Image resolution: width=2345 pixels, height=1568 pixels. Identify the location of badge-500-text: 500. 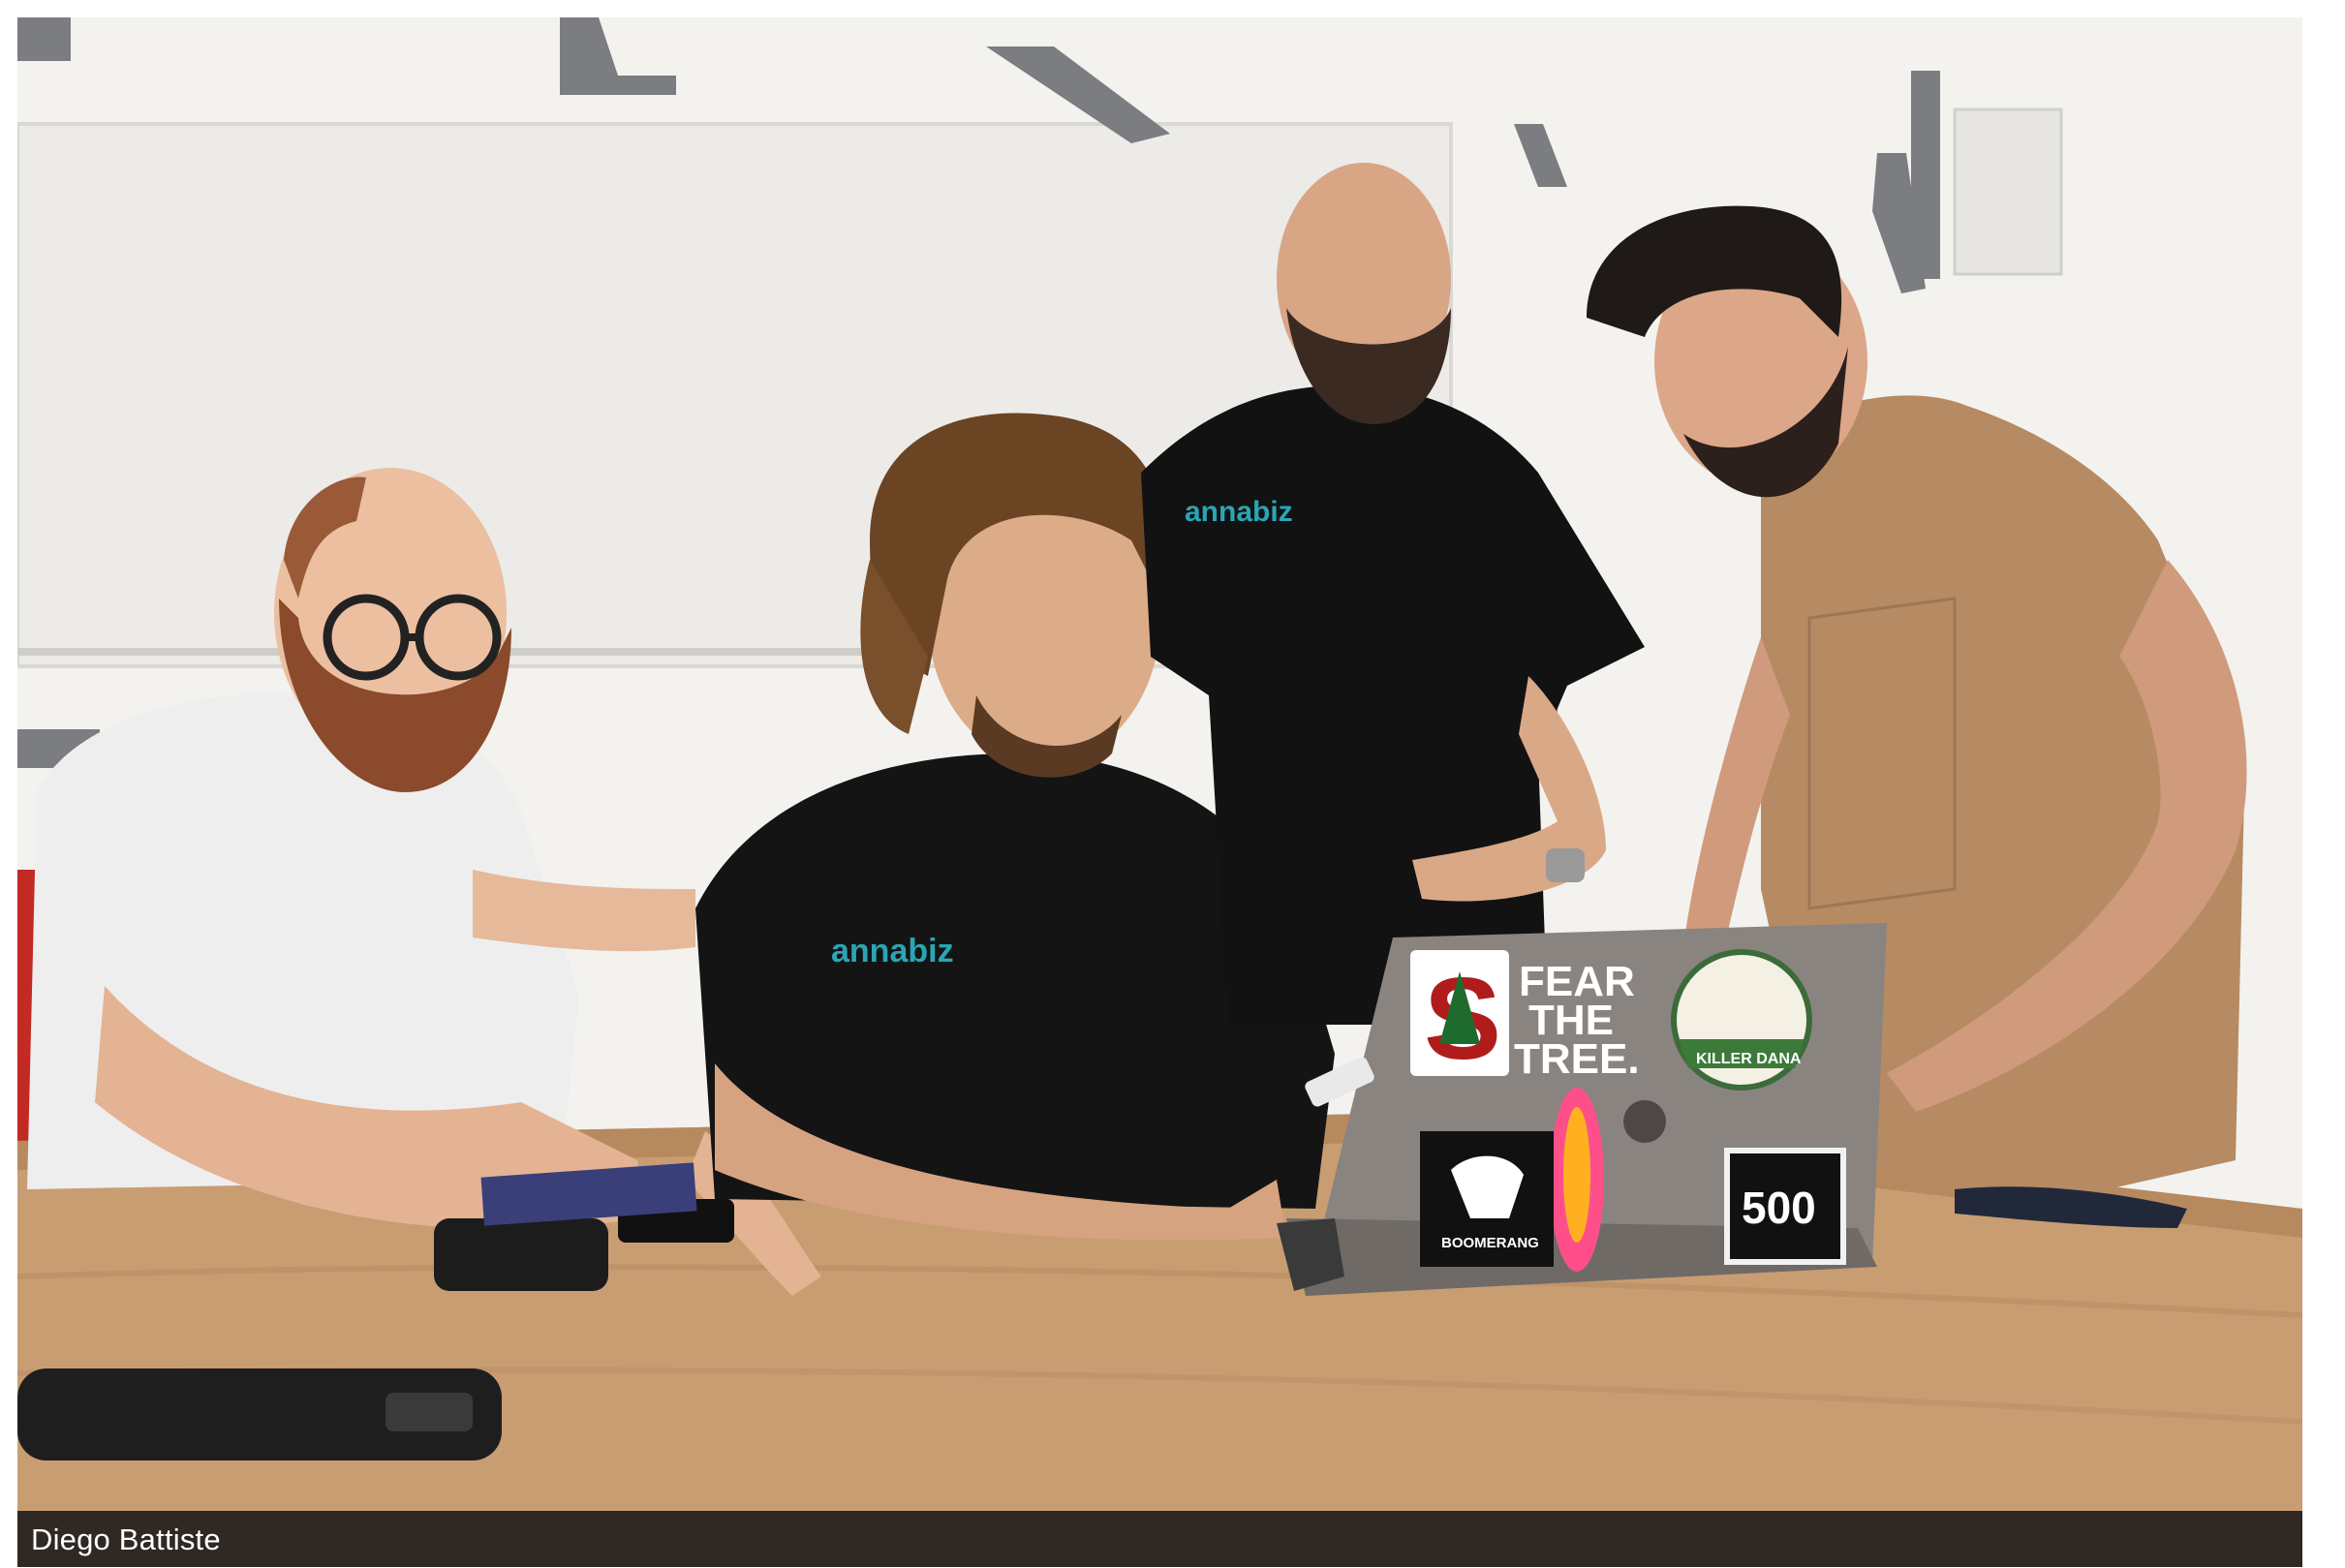
(1779, 1208).